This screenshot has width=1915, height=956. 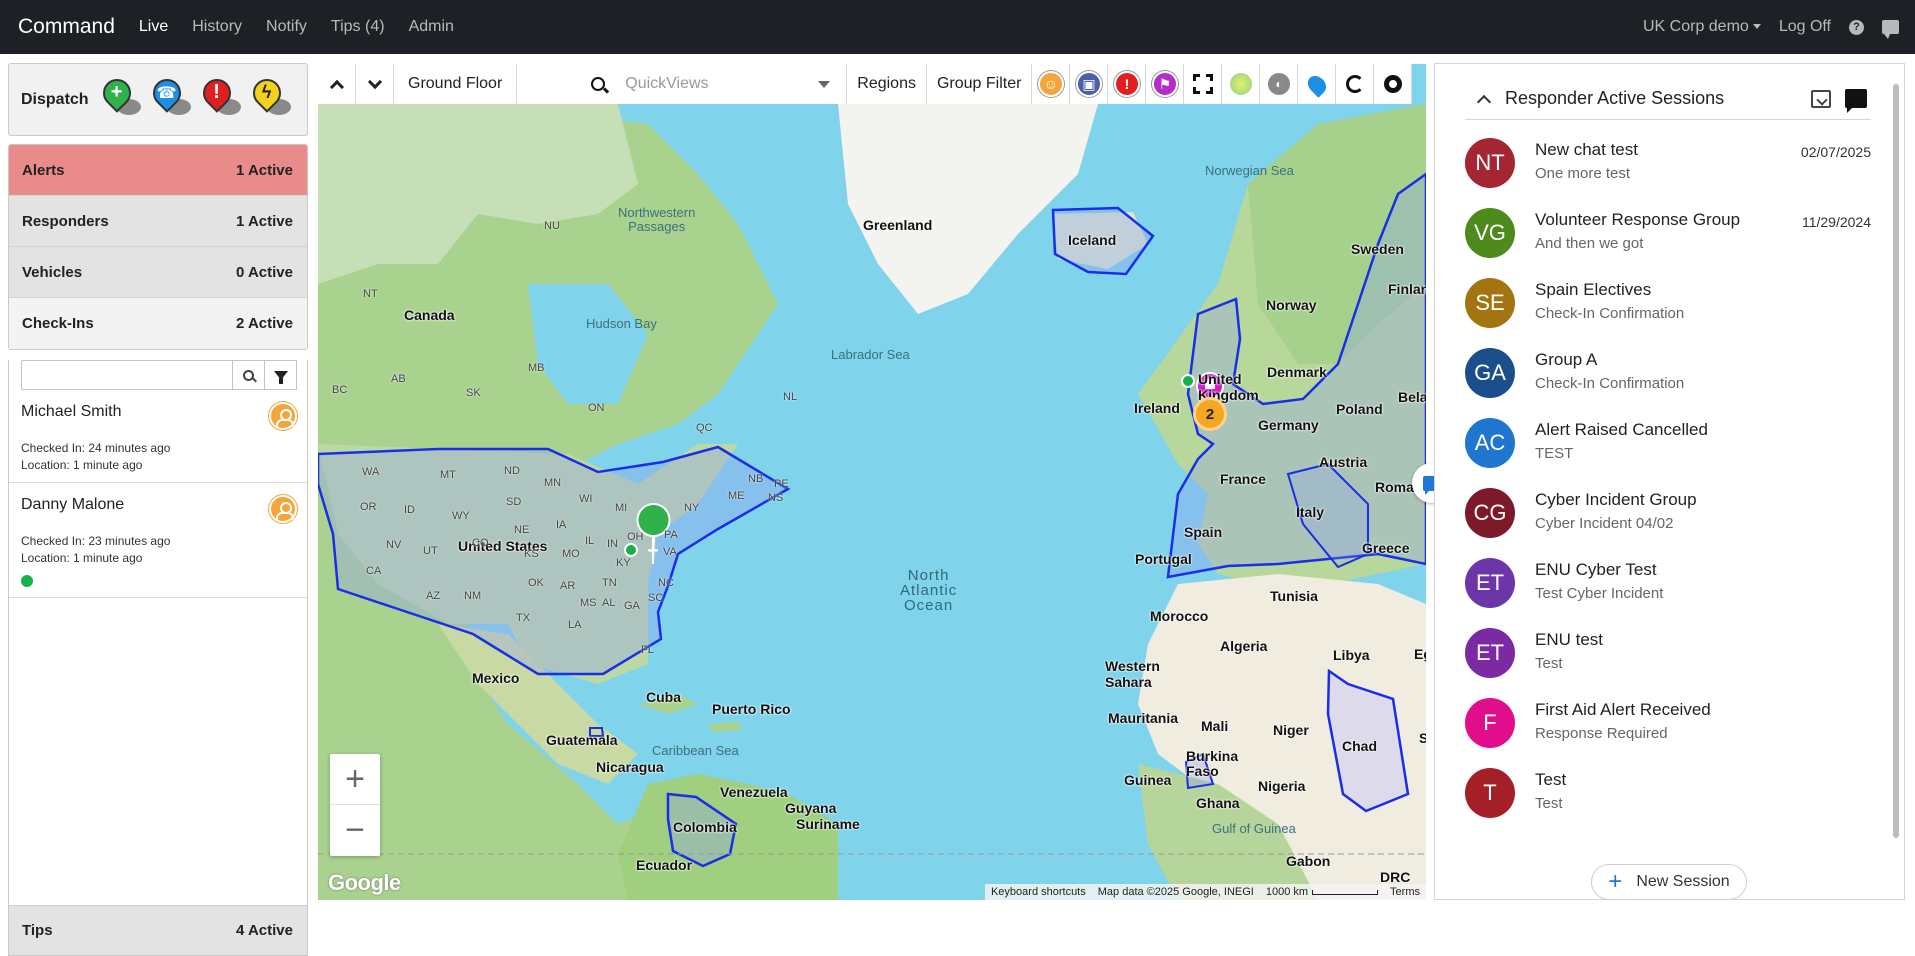 What do you see at coordinates (671, 535) in the screenshot?
I see `map-label-pa: PA` at bounding box center [671, 535].